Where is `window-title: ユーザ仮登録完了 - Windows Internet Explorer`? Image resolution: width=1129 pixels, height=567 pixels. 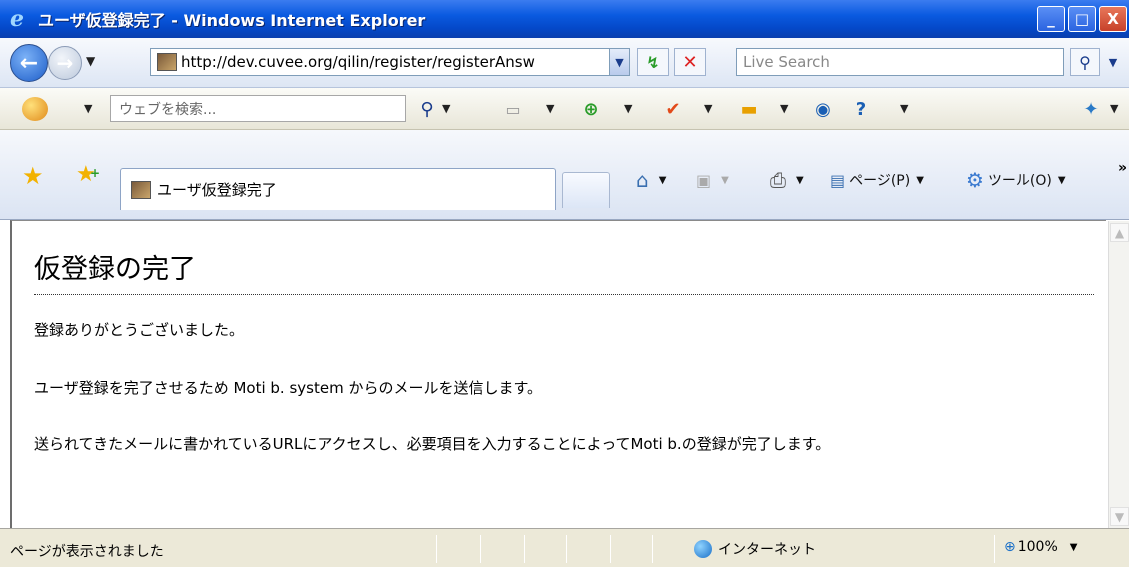 window-title: ユーザ仮登録完了 - Windows Internet Explorer is located at coordinates (232, 20).